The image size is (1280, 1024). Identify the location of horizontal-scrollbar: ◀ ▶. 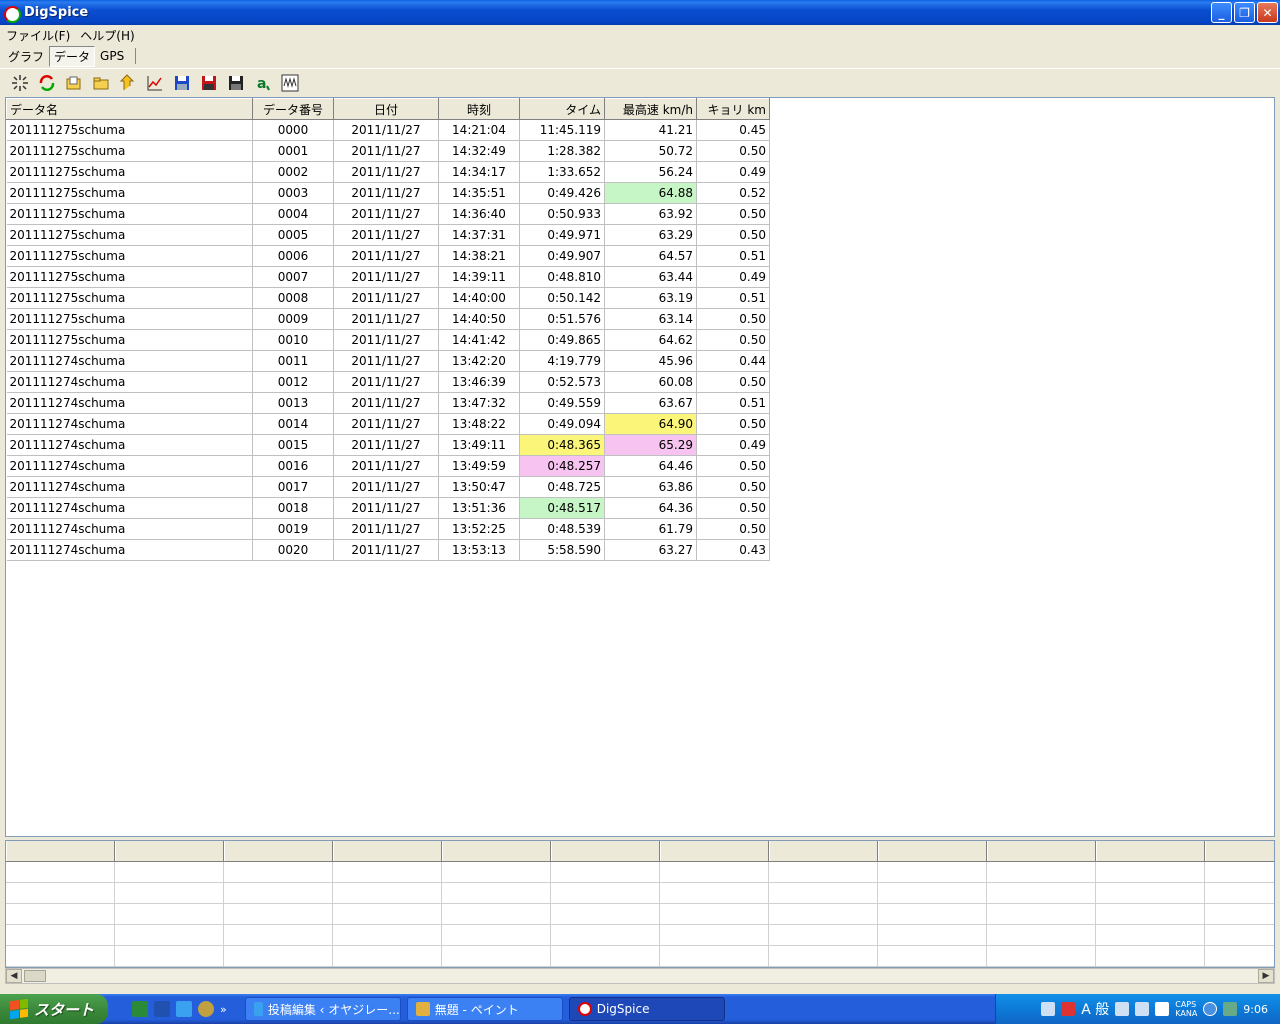
(640, 976).